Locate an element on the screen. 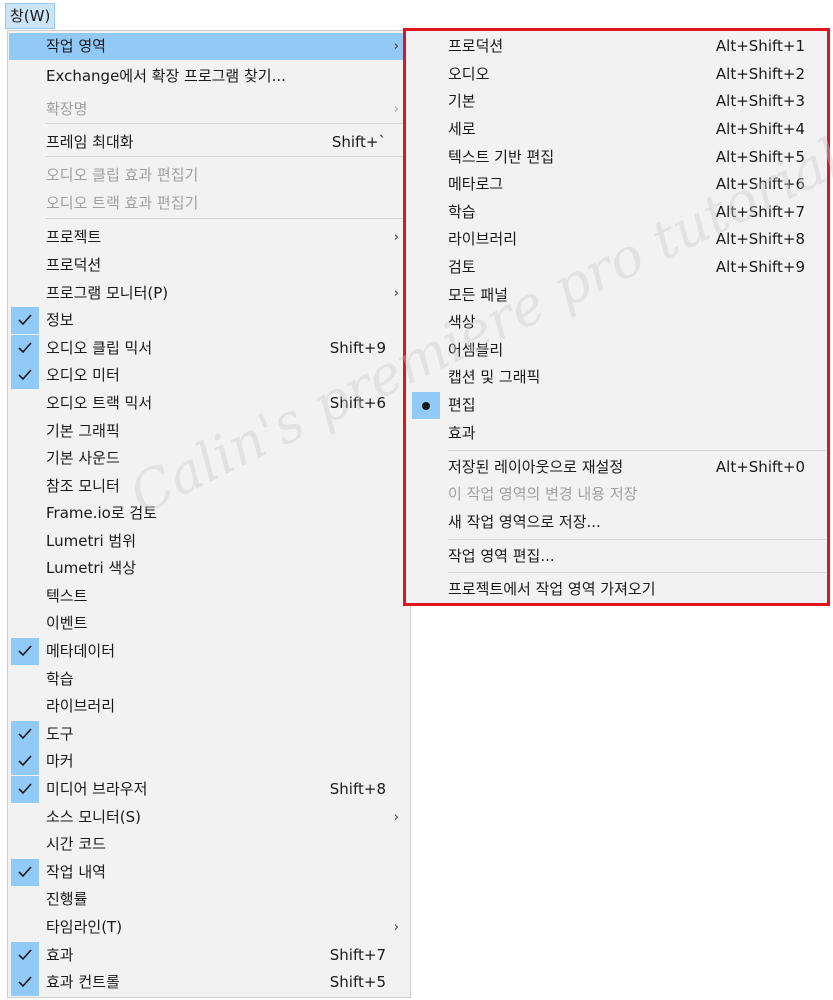  menu-item: 오디오 미터 is located at coordinates (209, 375).